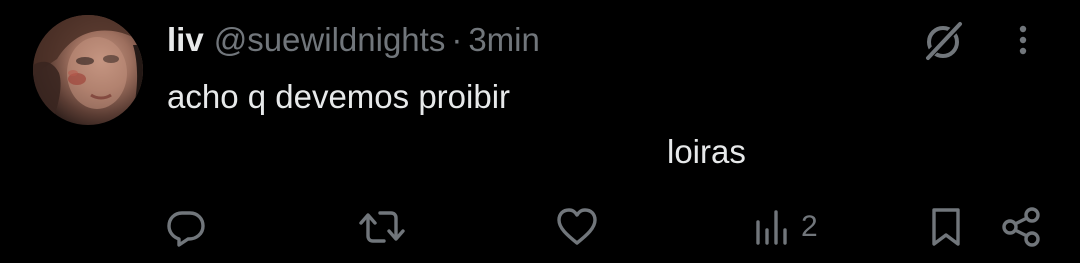 The image size is (1080, 263). Describe the element at coordinates (1023, 40) in the screenshot. I see `more-vertical-icon` at that location.